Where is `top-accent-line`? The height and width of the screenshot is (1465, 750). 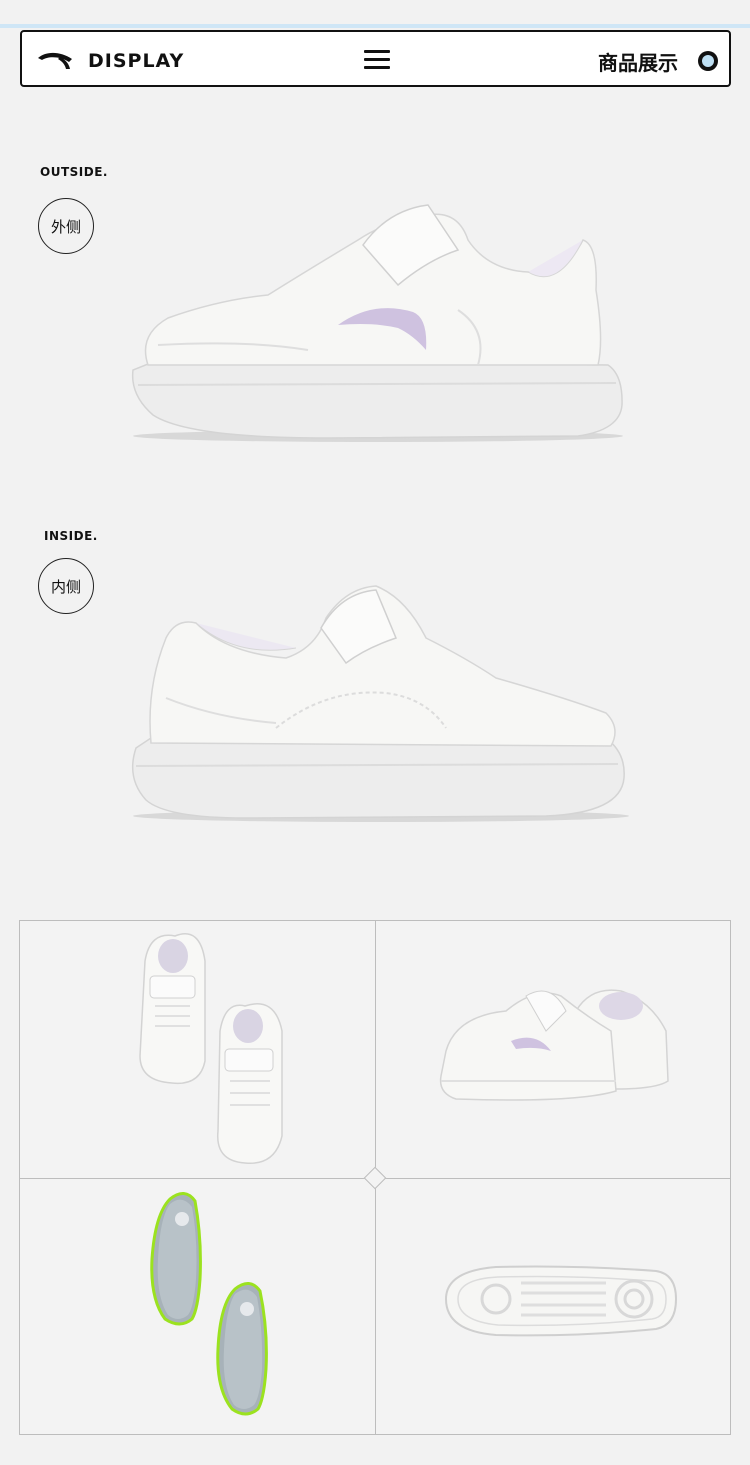 top-accent-line is located at coordinates (375, 26).